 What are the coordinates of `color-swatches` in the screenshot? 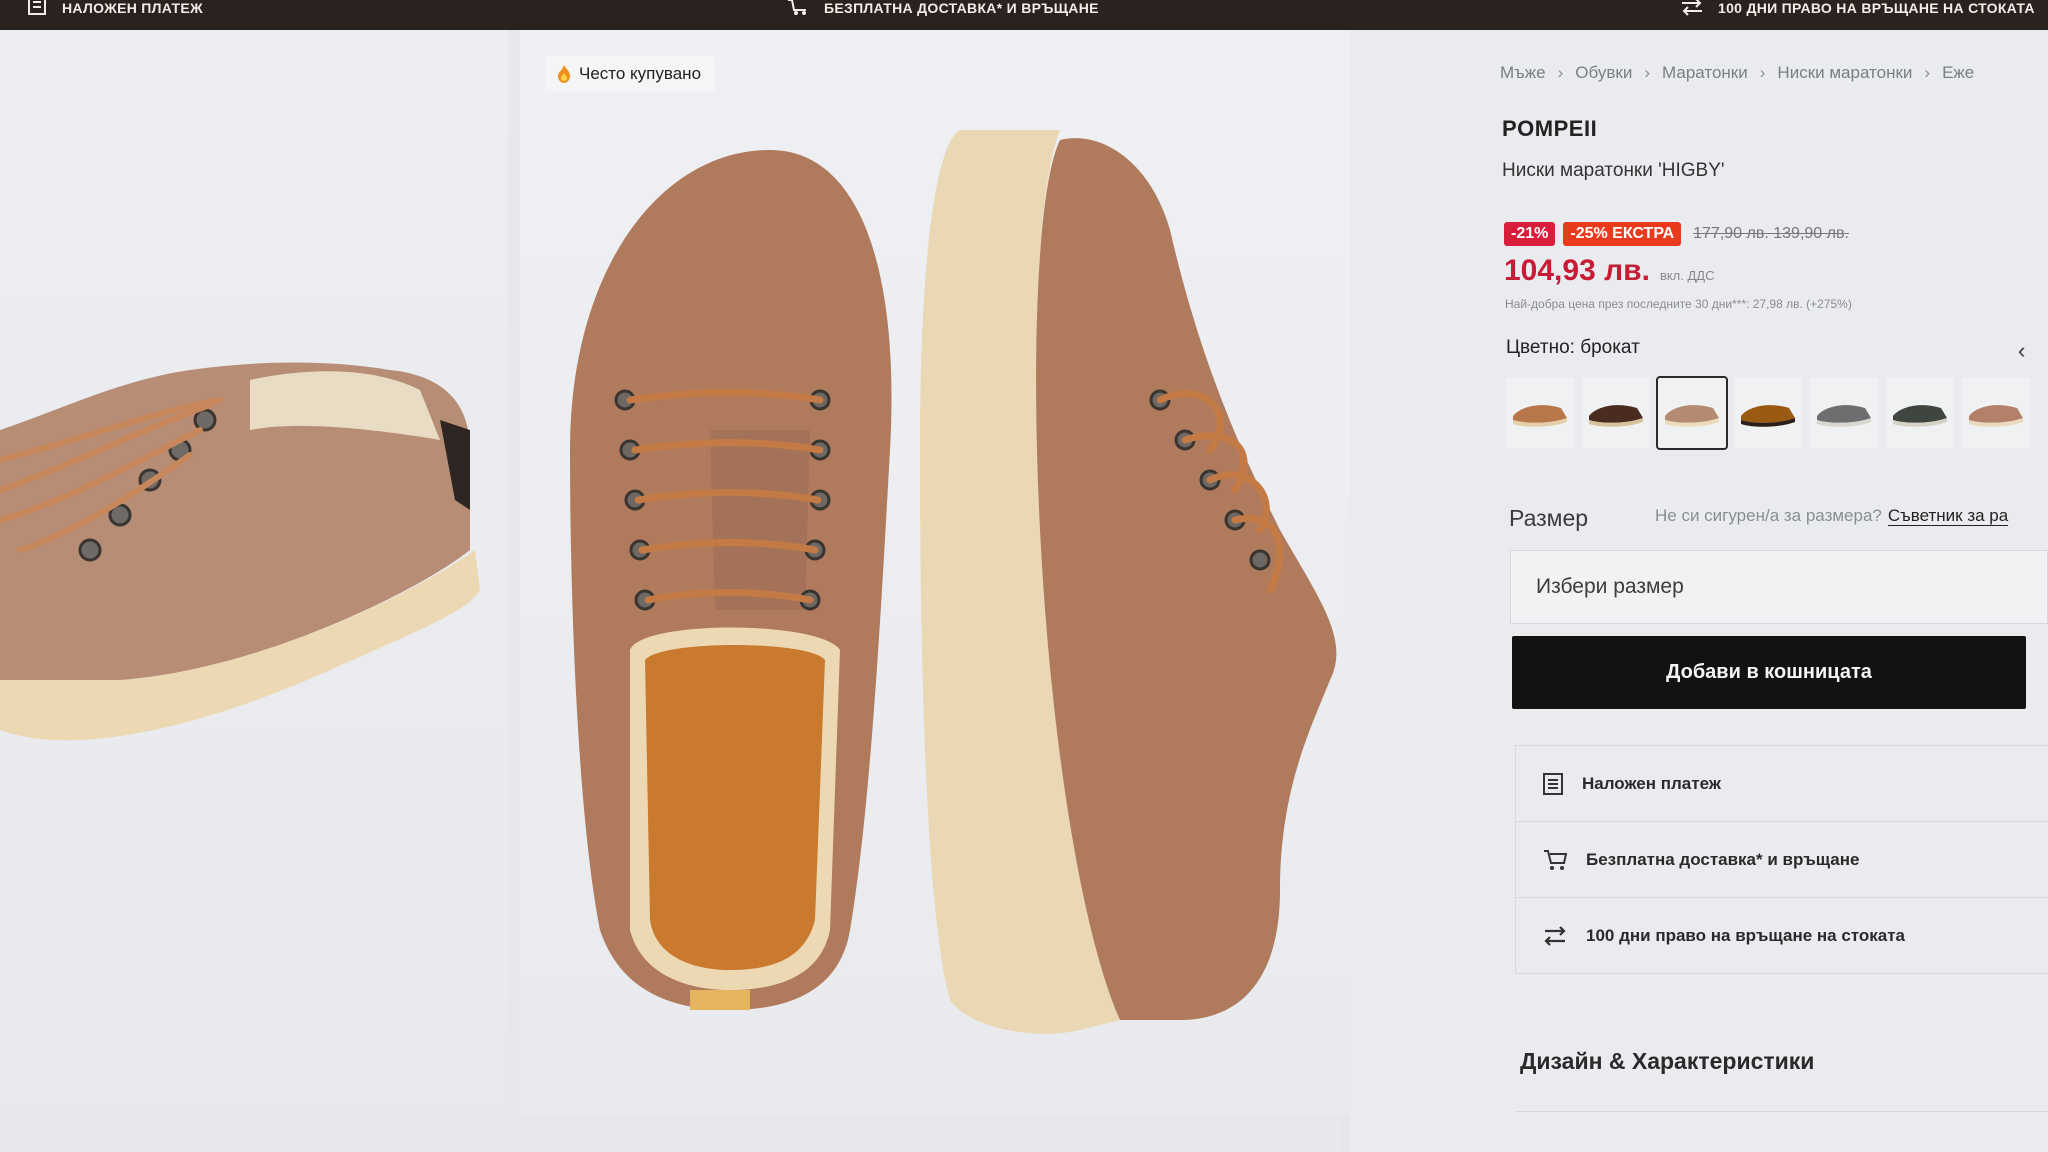 It's located at (1768, 413).